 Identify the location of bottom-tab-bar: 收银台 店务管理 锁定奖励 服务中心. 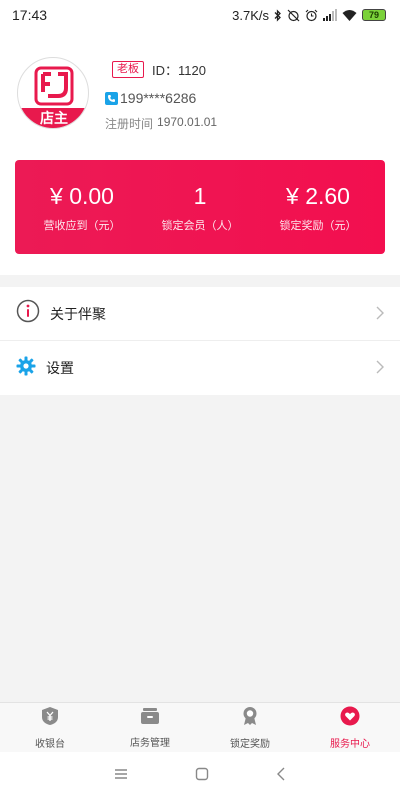
(200, 727).